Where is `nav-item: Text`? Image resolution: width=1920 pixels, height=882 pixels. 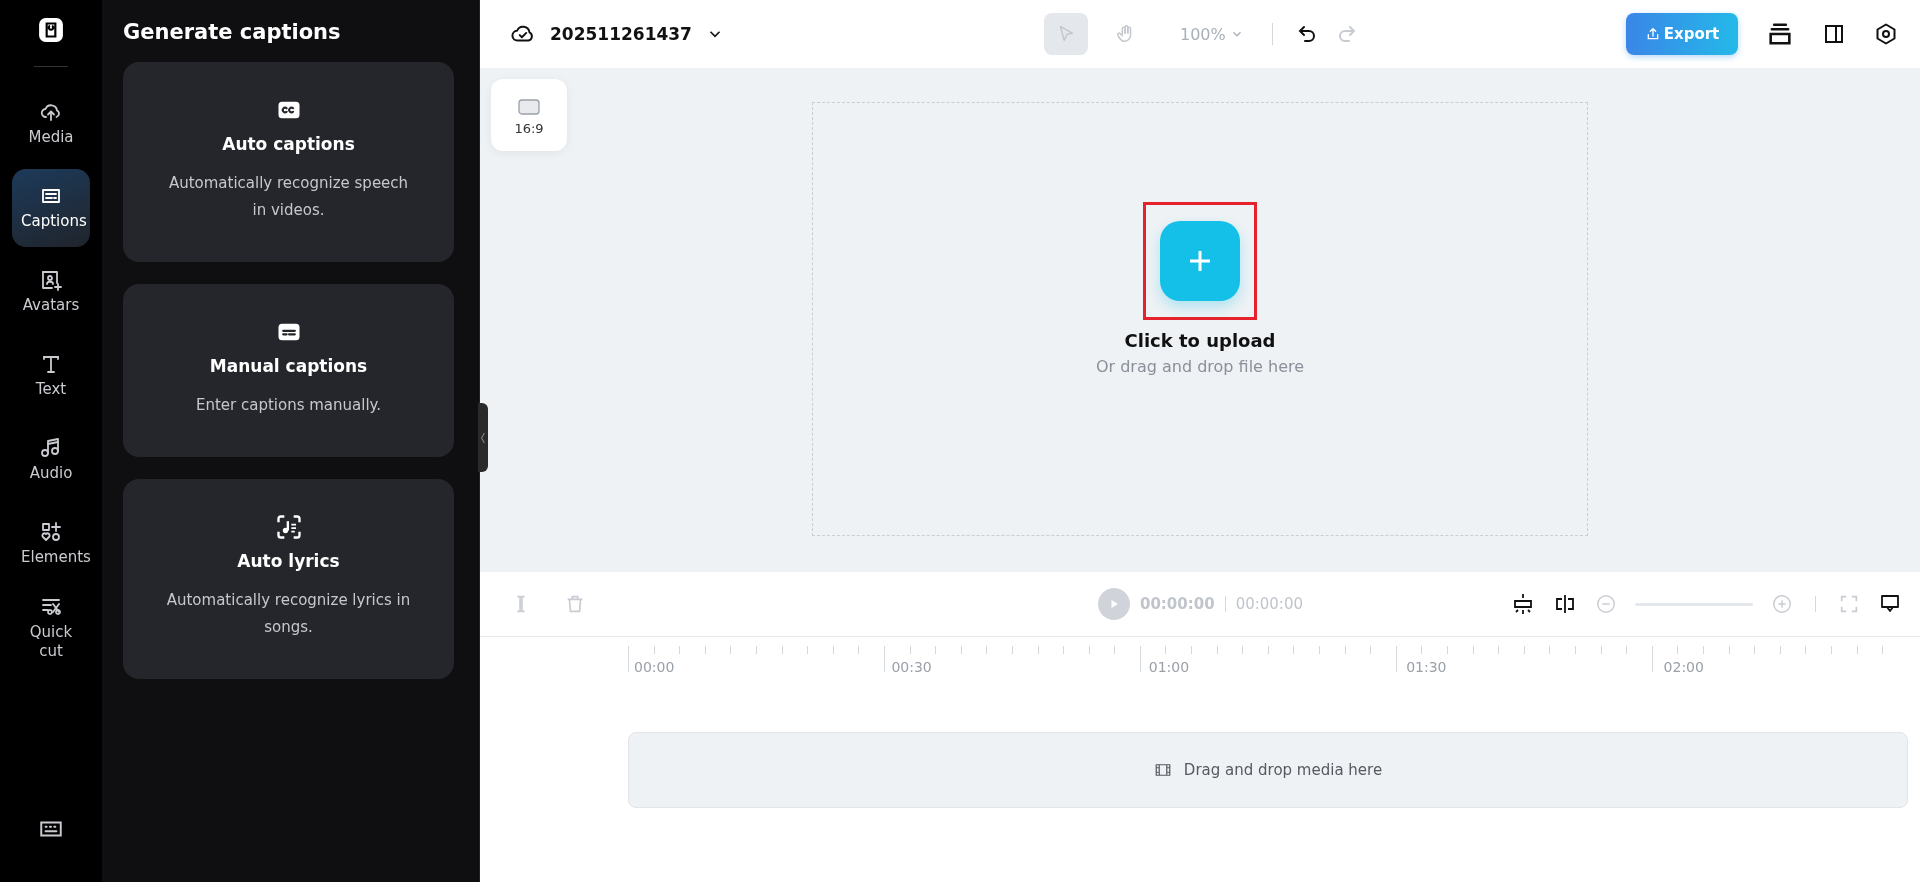
nav-item: Text is located at coordinates (51, 376).